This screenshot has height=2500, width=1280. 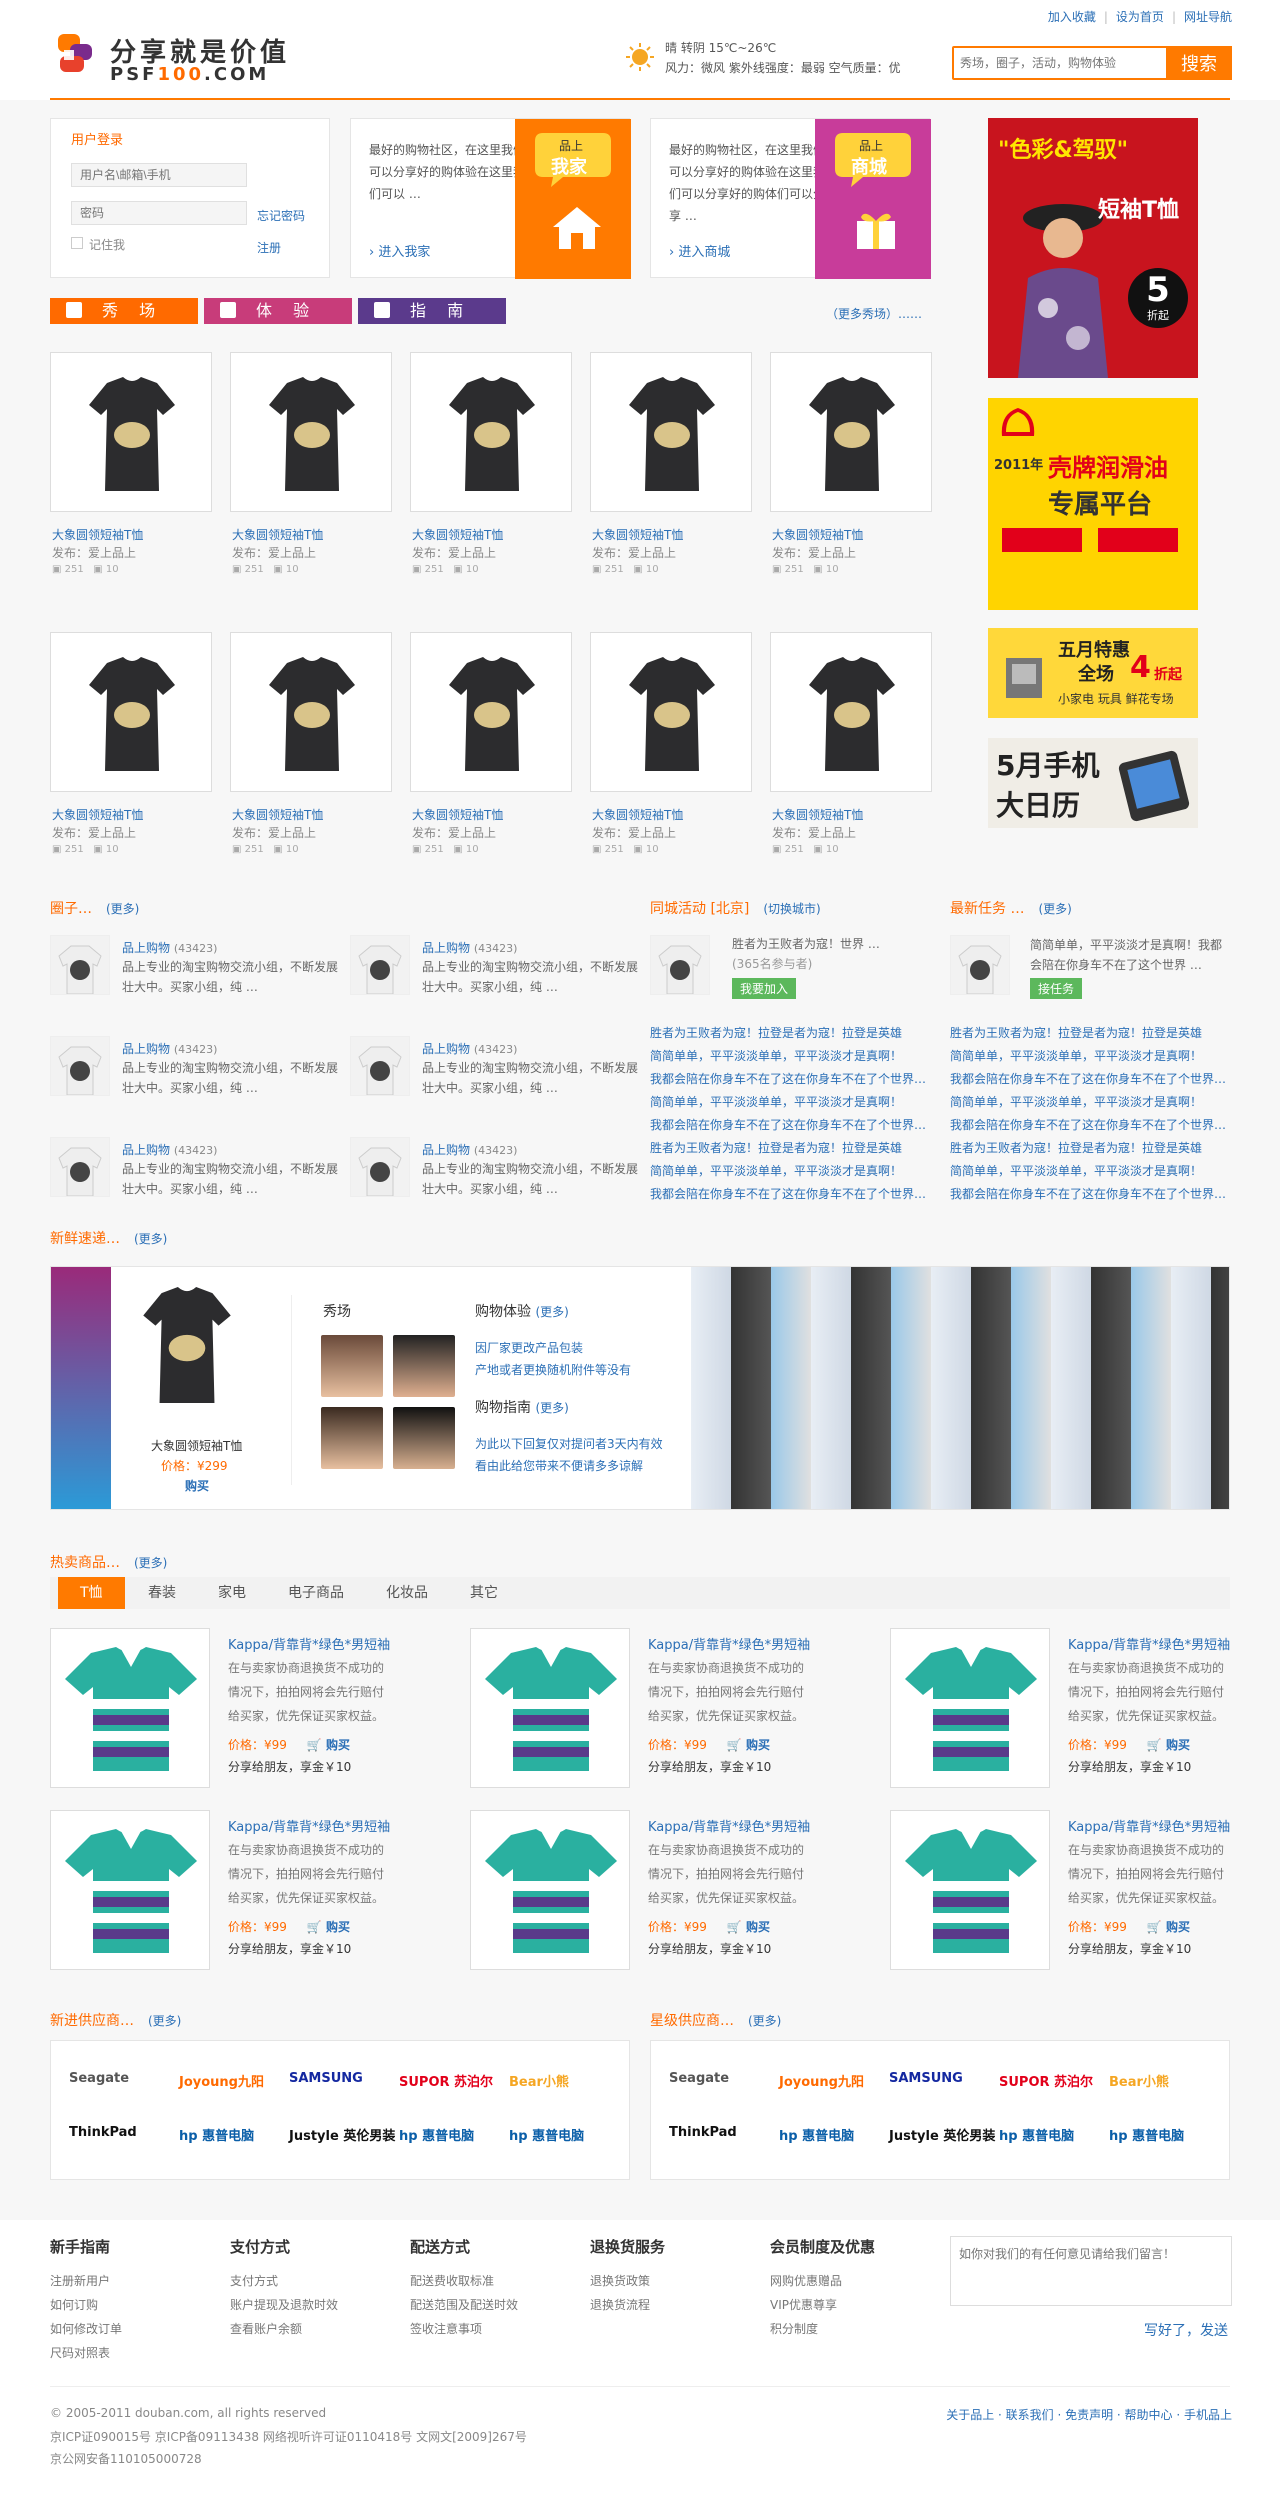 I want to click on ad-tshirt-banner: "色彩&驾驭" 短袖T恤 5 折起, so click(x=1093, y=248).